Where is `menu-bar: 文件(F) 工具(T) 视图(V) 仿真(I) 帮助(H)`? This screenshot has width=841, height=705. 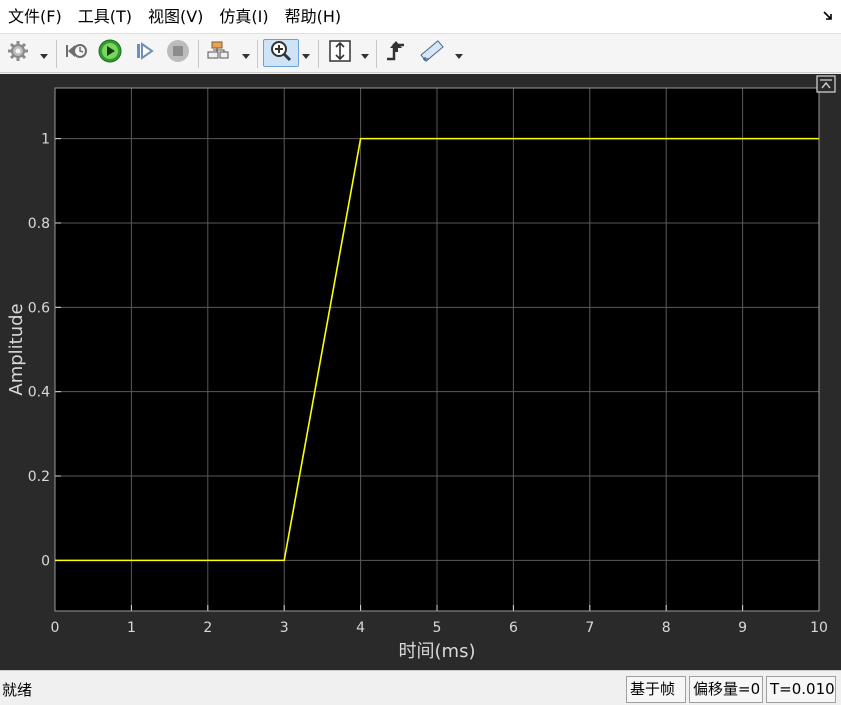 menu-bar: 文件(F) 工具(T) 视图(V) 仿真(I) 帮助(H) is located at coordinates (420, 16).